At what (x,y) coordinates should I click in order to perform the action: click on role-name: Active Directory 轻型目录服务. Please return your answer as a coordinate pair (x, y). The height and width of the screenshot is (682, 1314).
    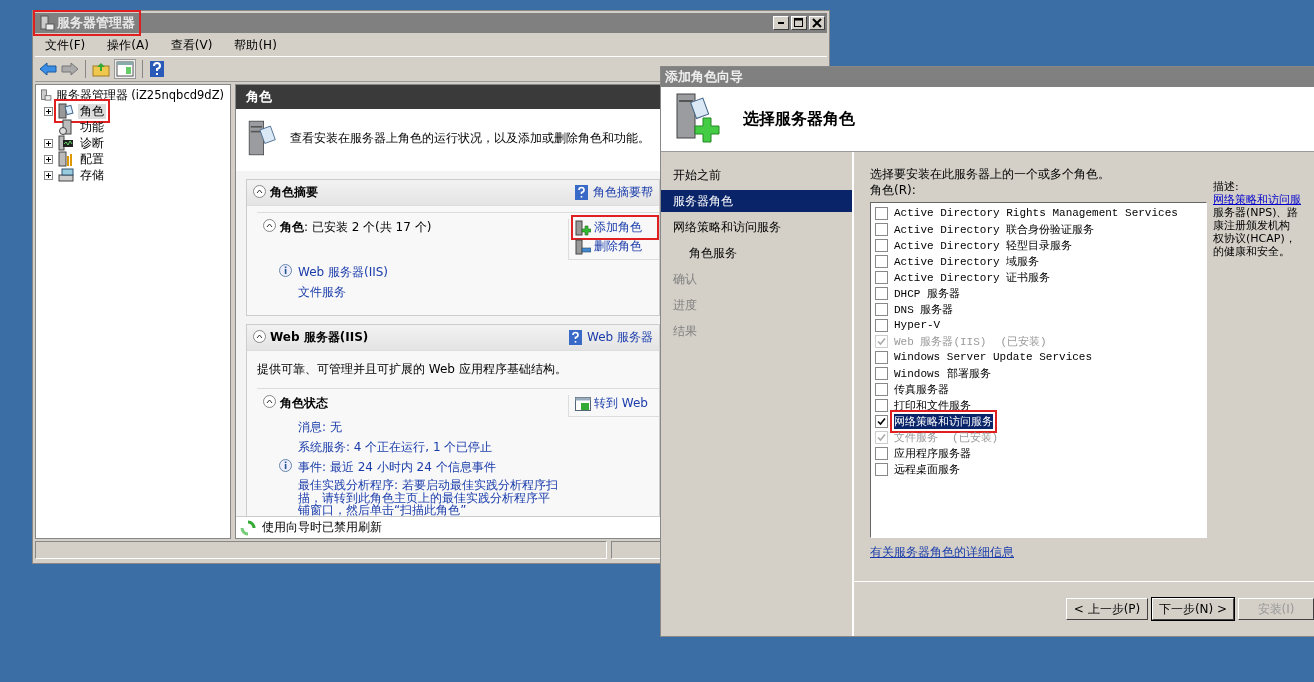
    Looking at the image, I should click on (983, 245).